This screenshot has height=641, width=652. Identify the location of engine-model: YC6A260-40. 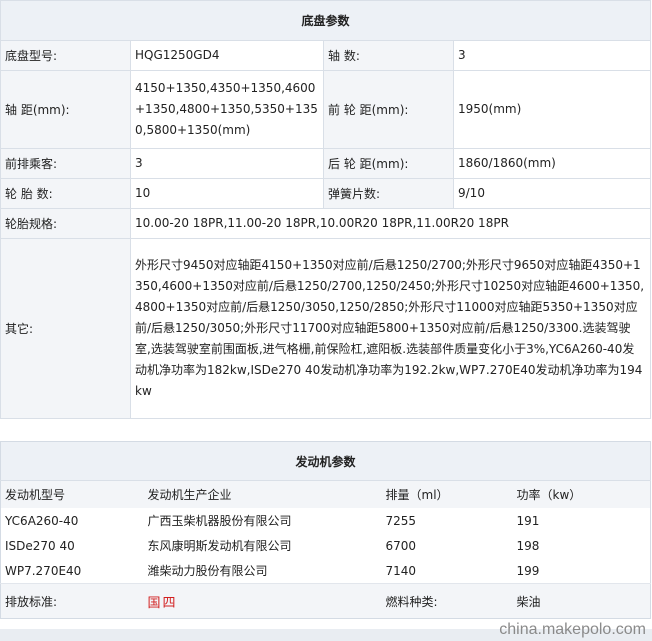
(72, 520).